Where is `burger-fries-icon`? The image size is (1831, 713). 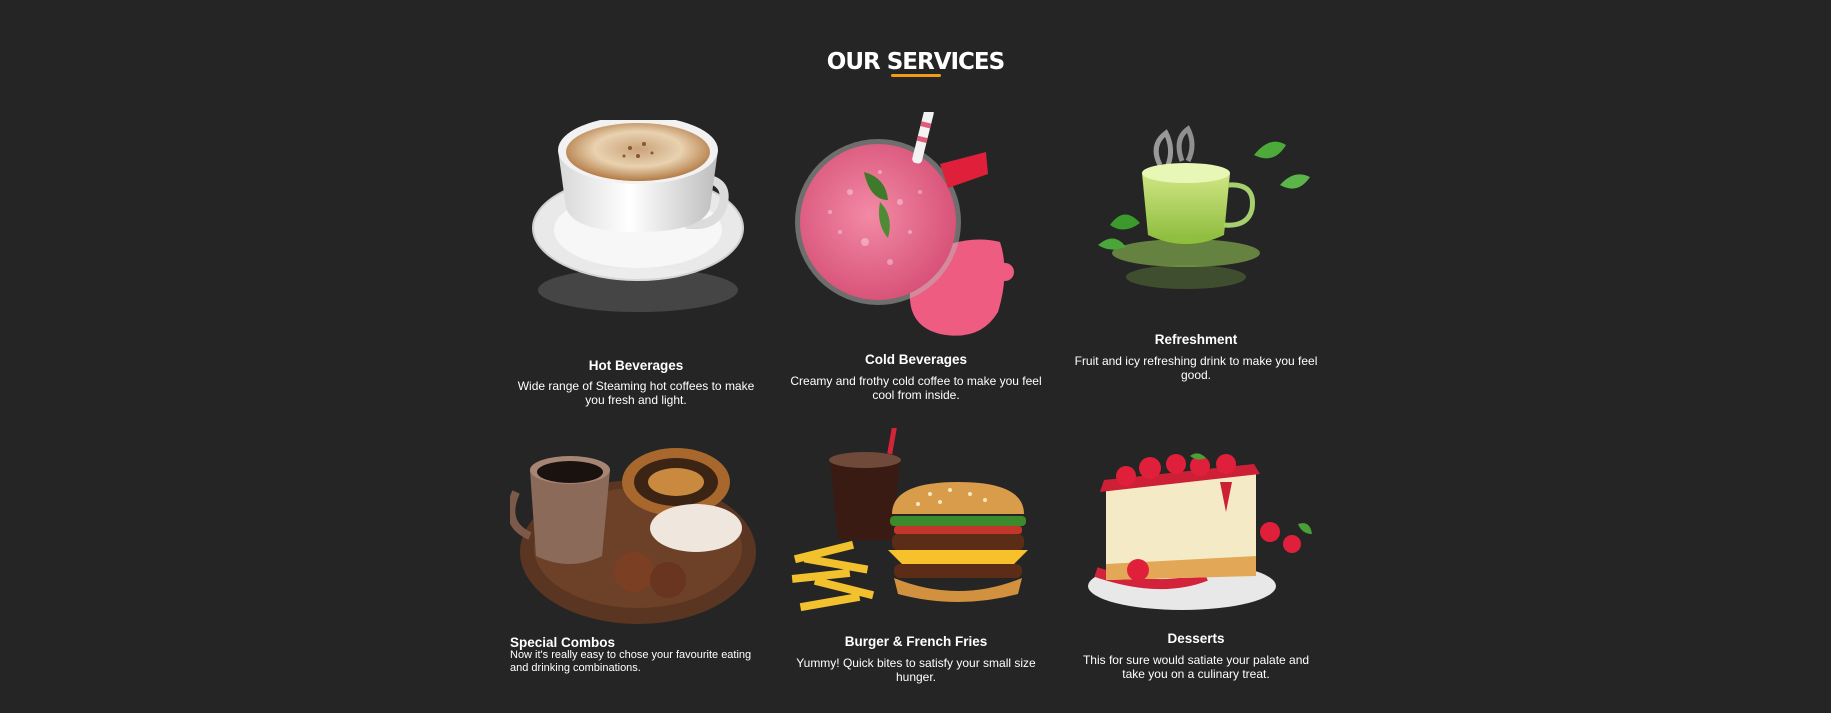 burger-fries-icon is located at coordinates (909, 520).